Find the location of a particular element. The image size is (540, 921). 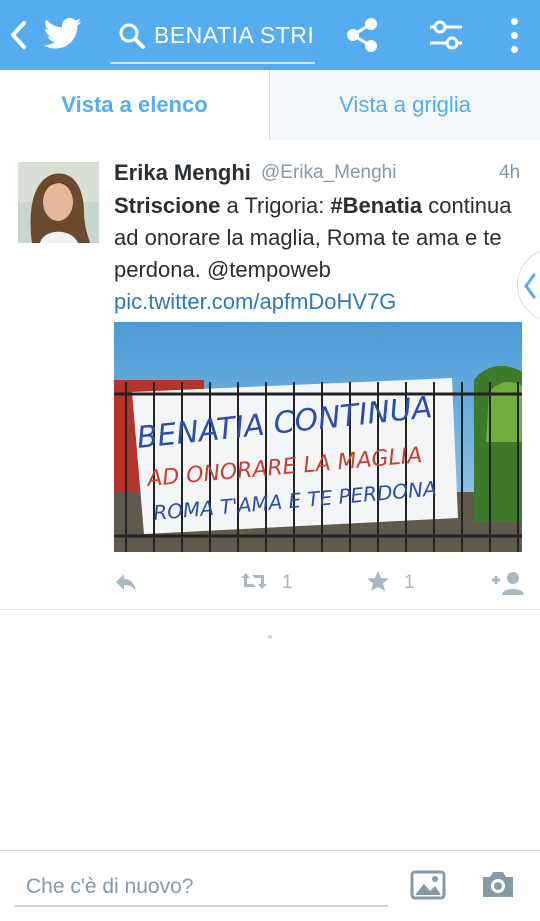

author-name: Erika Menghi is located at coordinates (182, 173).